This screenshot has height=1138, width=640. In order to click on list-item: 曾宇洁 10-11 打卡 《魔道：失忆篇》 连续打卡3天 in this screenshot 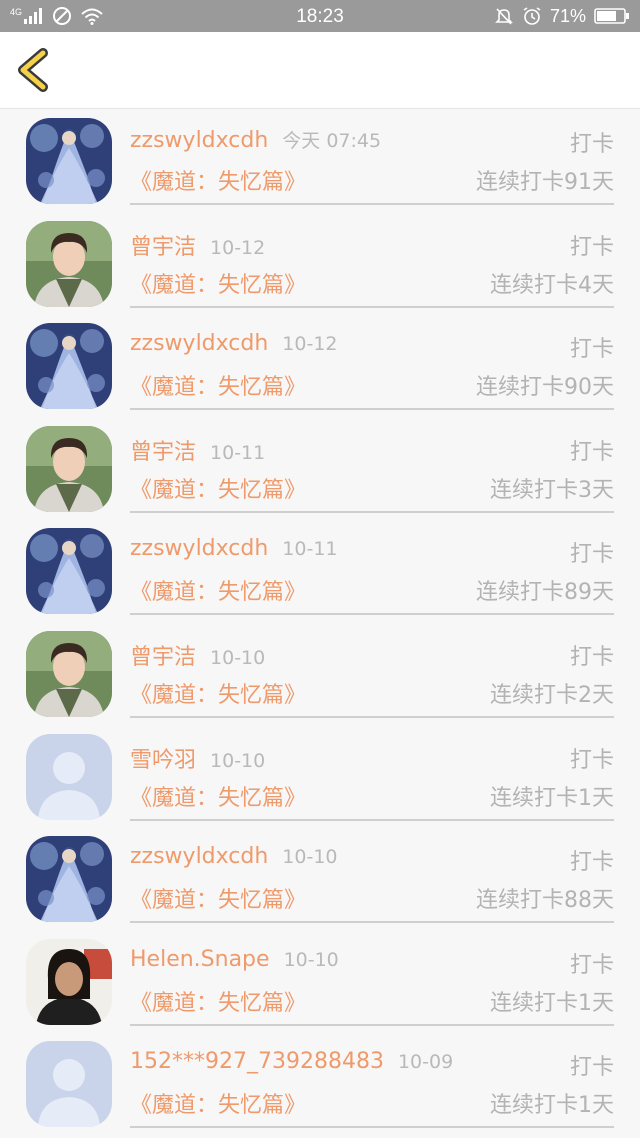, I will do `click(320, 469)`.